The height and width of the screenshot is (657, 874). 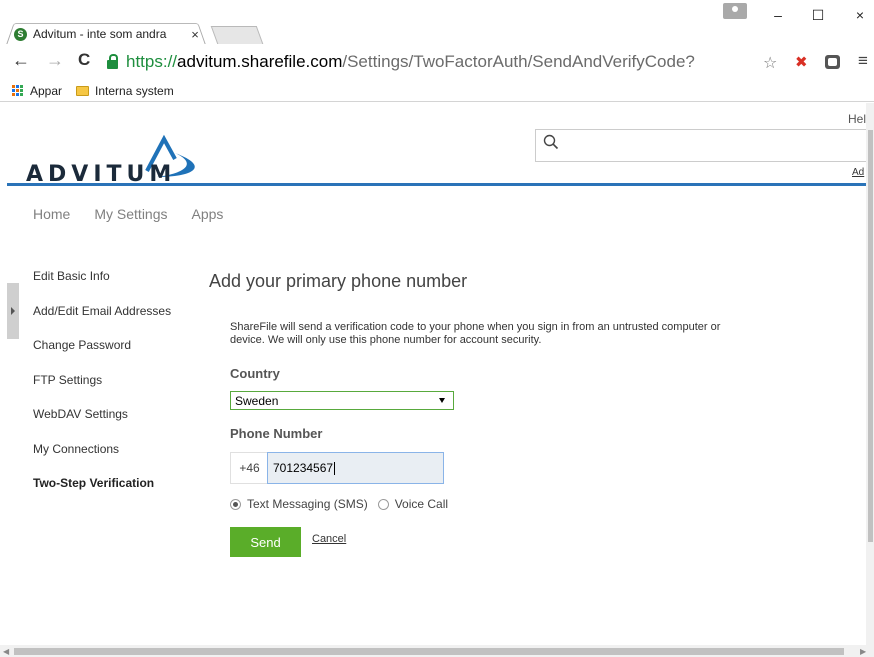 I want to click on nav-apps: Apps, so click(x=208, y=214).